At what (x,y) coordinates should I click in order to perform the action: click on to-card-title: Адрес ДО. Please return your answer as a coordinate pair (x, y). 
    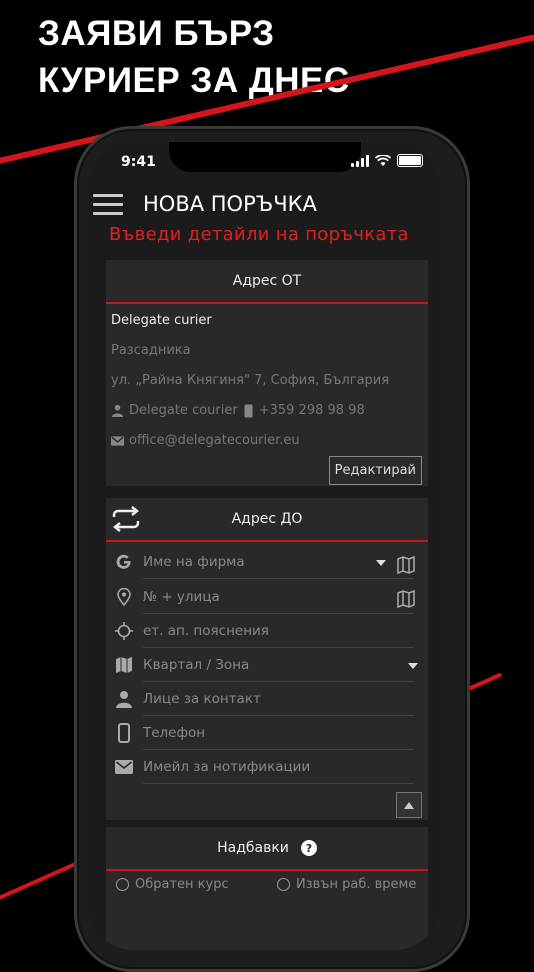
    Looking at the image, I should click on (267, 519).